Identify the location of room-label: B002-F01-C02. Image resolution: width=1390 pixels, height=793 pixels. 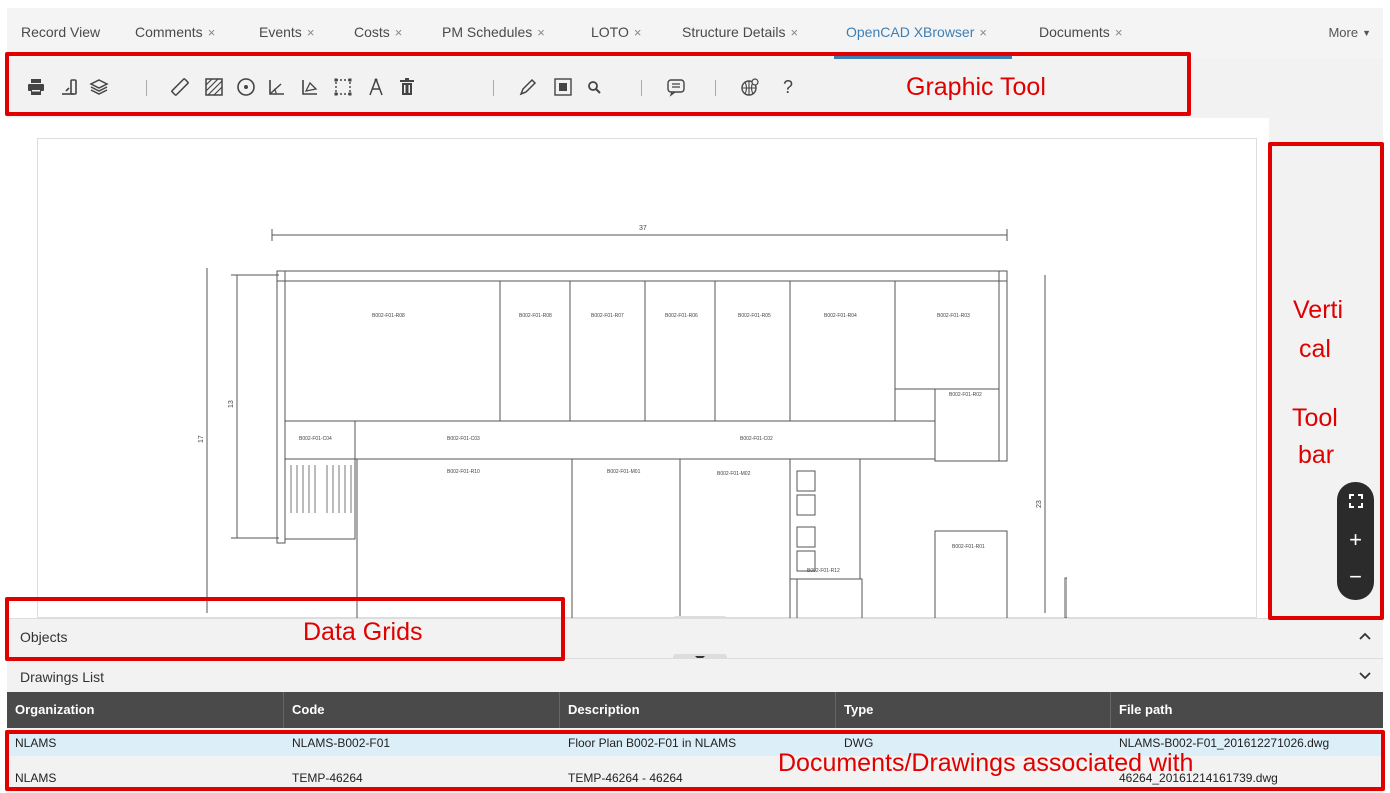
(756, 439).